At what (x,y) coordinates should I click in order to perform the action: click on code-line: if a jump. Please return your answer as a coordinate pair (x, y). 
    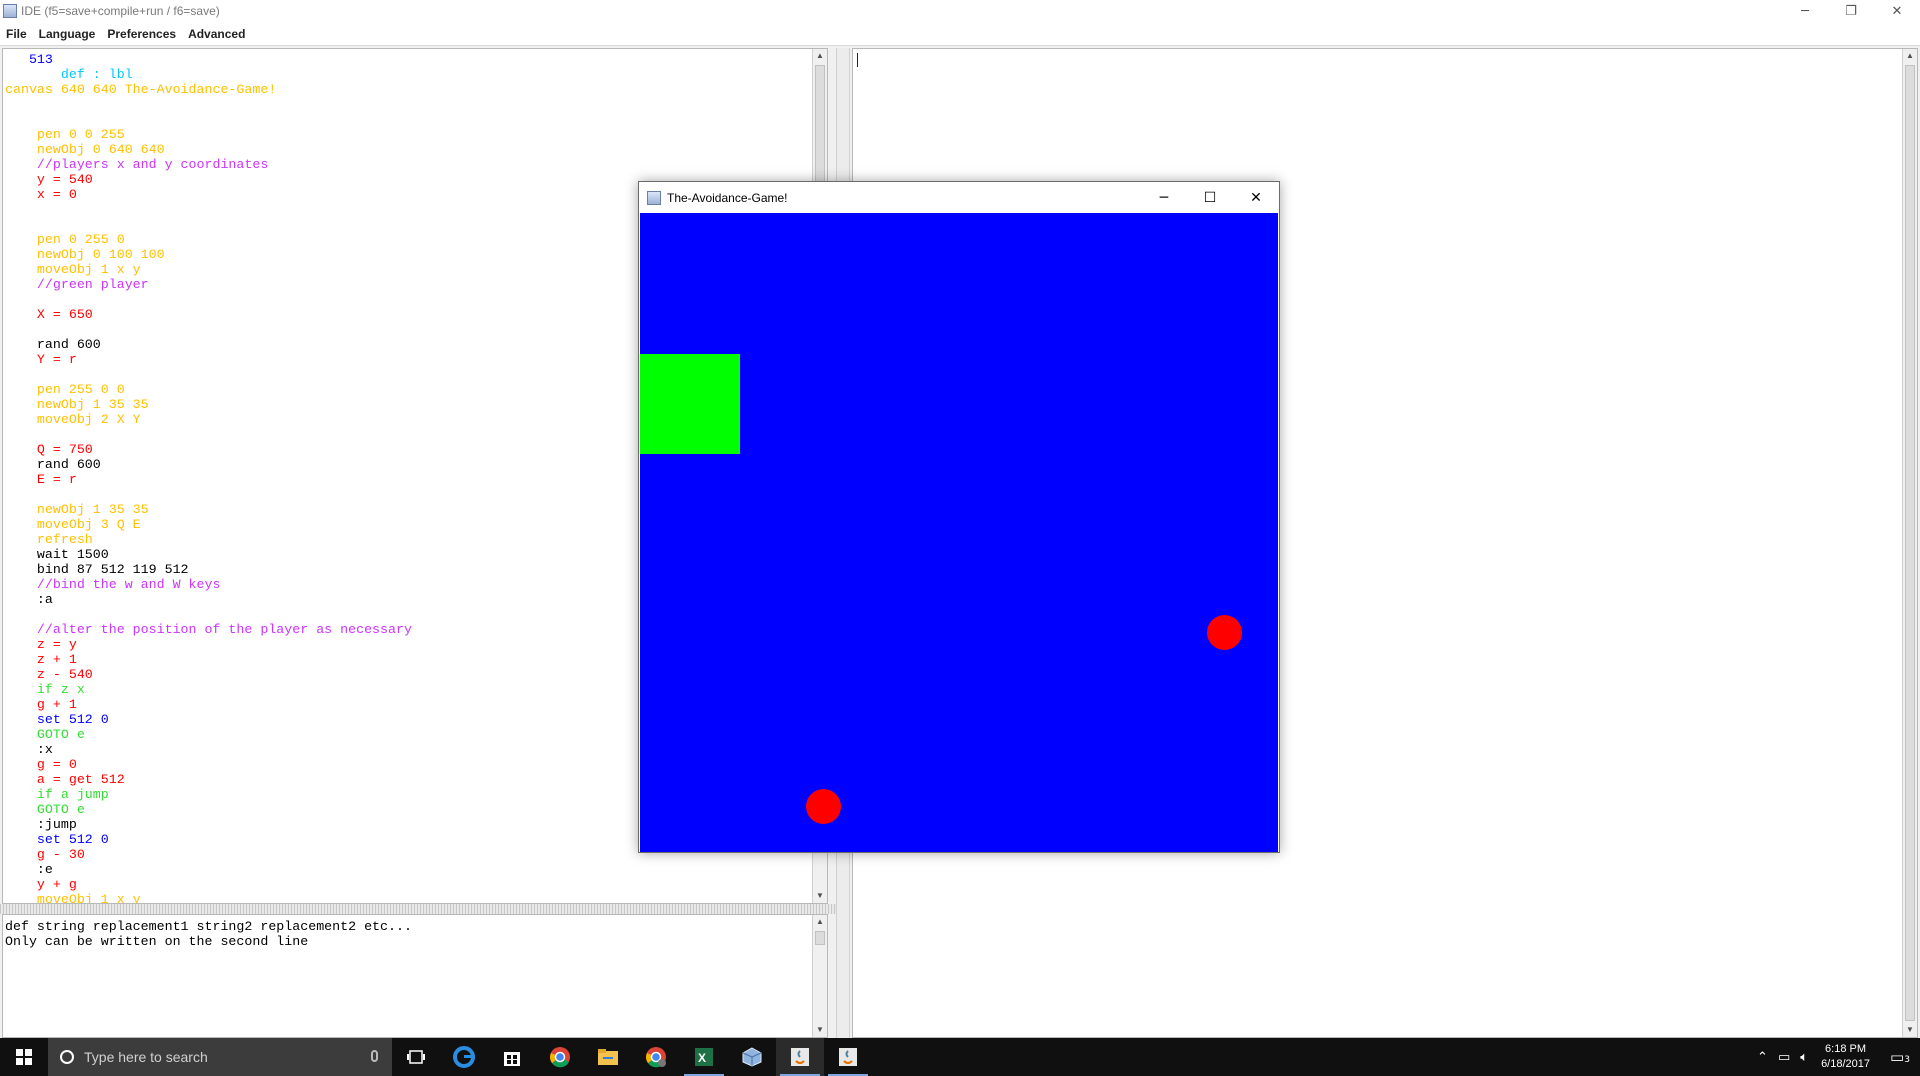
    Looking at the image, I should click on (57, 794).